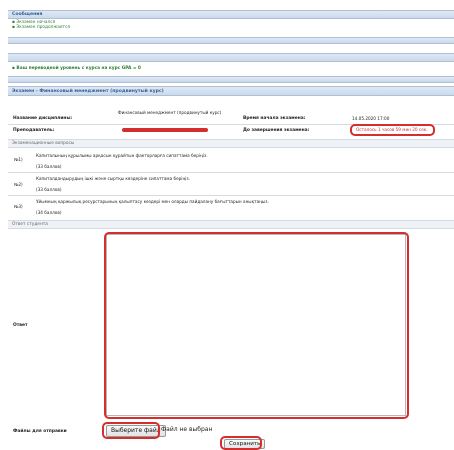  Describe the element at coordinates (40, 431) in the screenshot. I see `files-label: Файлы для отправки` at that location.